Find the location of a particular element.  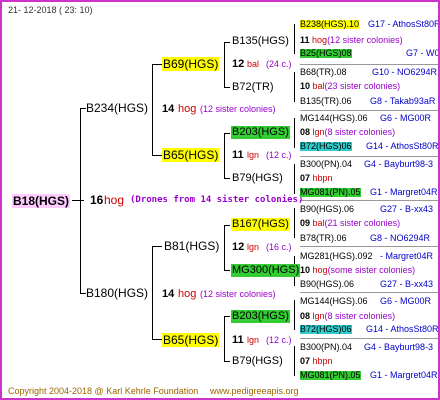

g3-note: (8 sister colonies) is located at coordinates (360, 316).